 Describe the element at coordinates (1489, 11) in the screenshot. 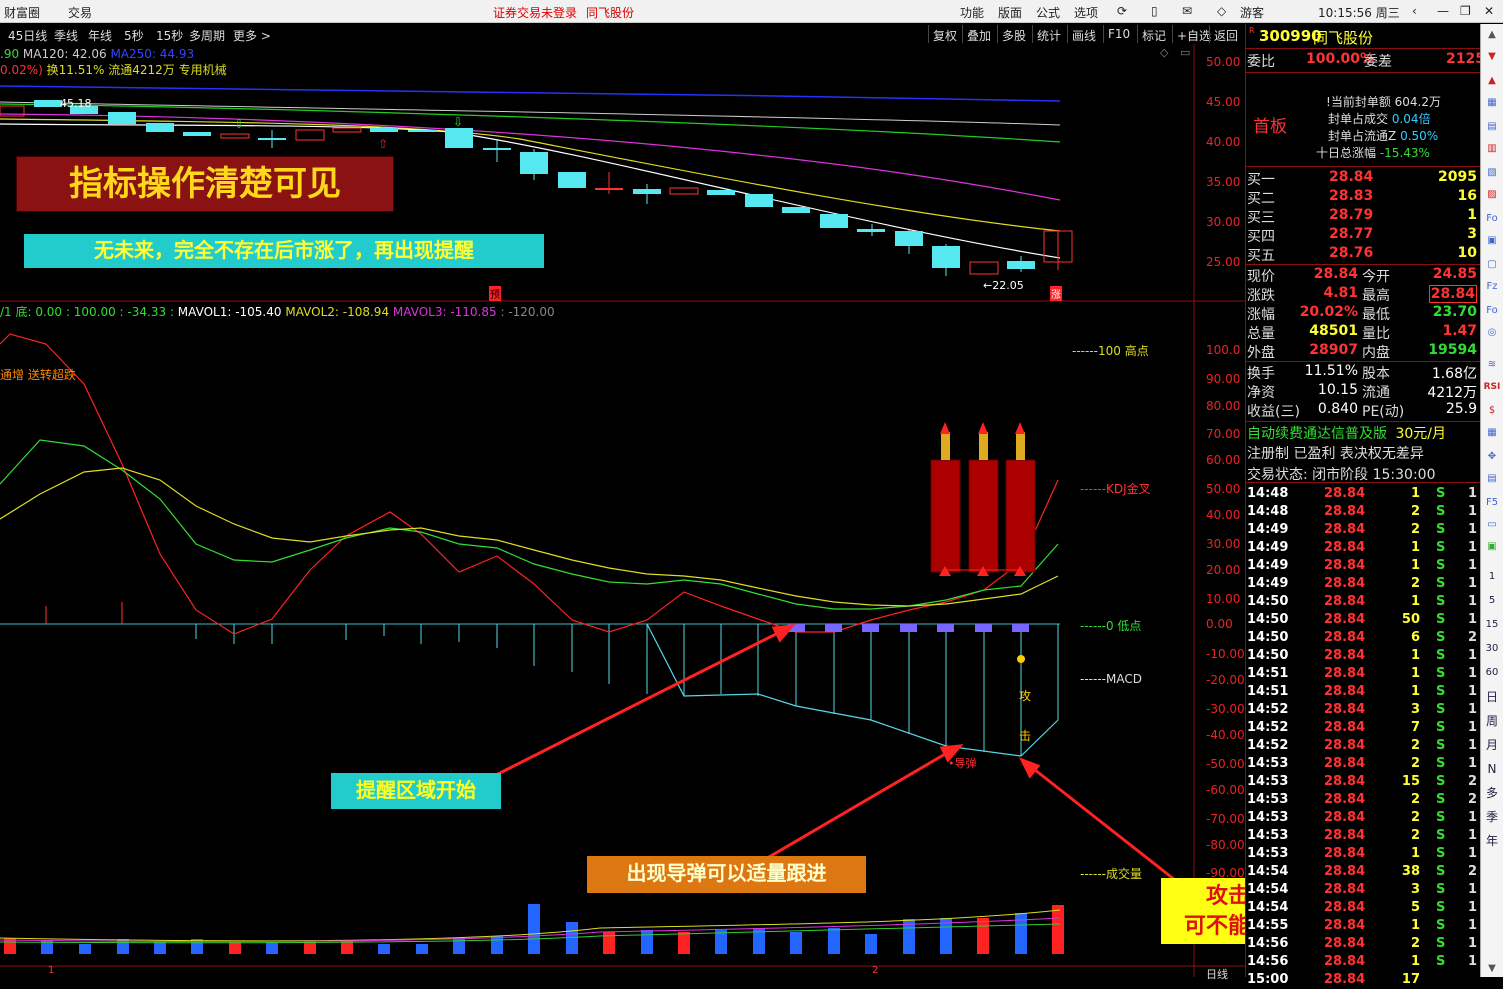

I see `close-icon: ✕` at that location.